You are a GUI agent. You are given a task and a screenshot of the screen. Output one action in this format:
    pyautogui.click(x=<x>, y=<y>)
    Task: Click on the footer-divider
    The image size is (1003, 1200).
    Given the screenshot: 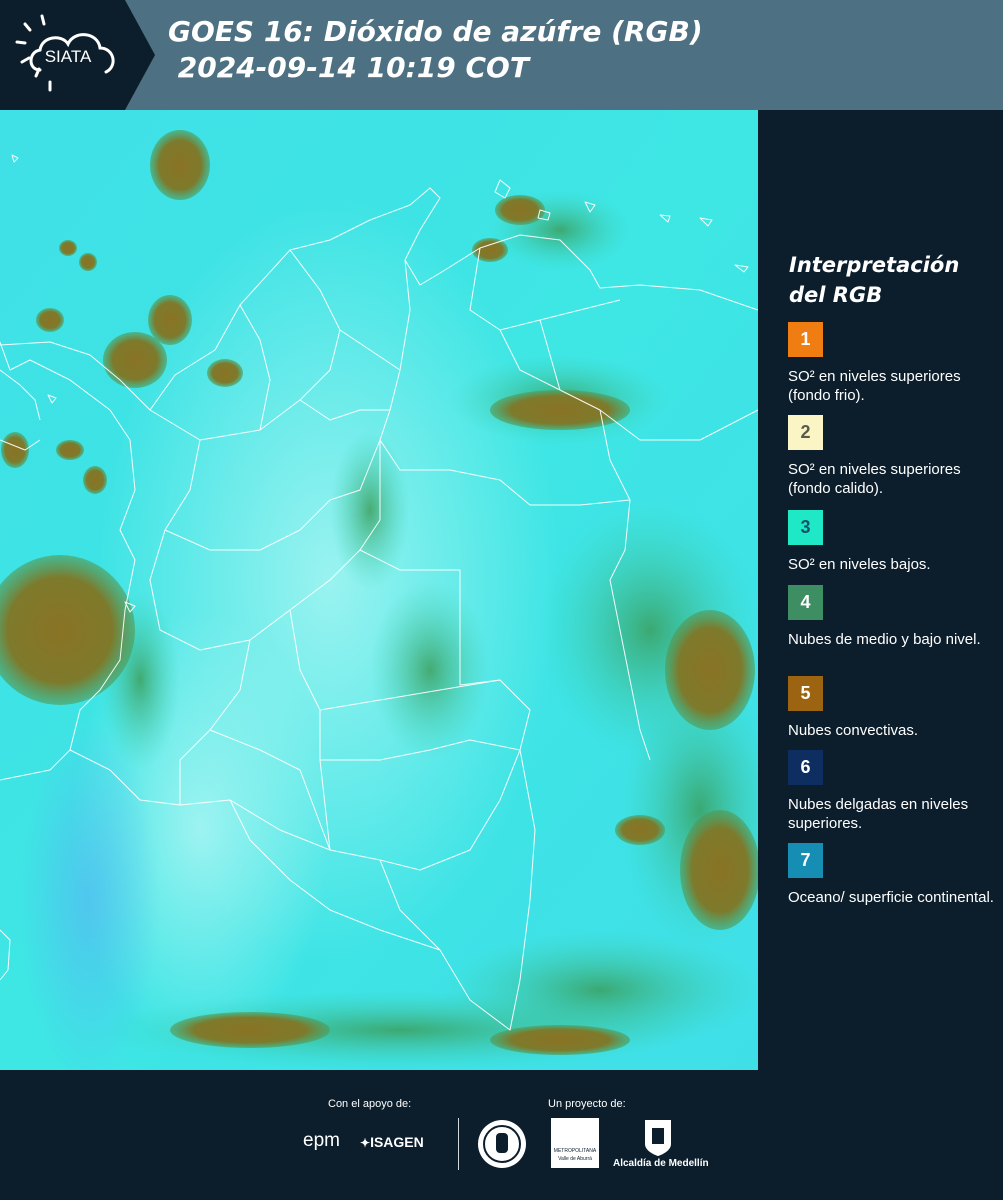 What is the action you would take?
    pyautogui.click(x=458, y=1144)
    